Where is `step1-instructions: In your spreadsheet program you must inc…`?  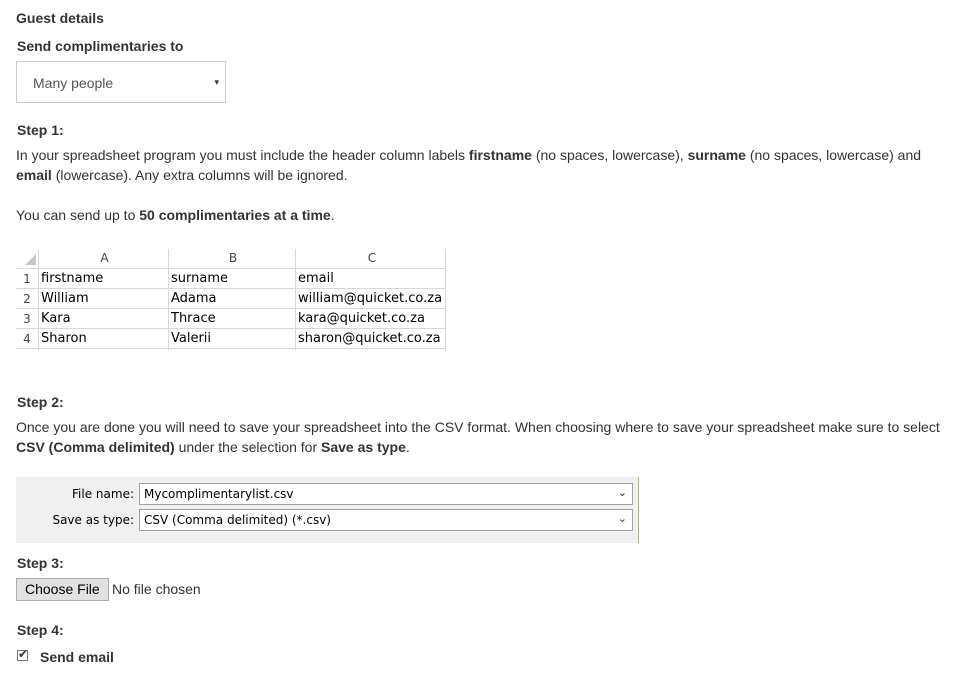
step1-instructions: In your spreadsheet program you must inc… is located at coordinates (469, 165).